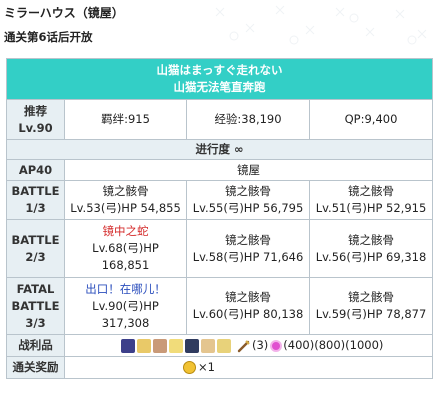  What do you see at coordinates (248, 208) in the screenshot?
I see `enemy-stats: Lv.55(弓)HP 56,795` at bounding box center [248, 208].